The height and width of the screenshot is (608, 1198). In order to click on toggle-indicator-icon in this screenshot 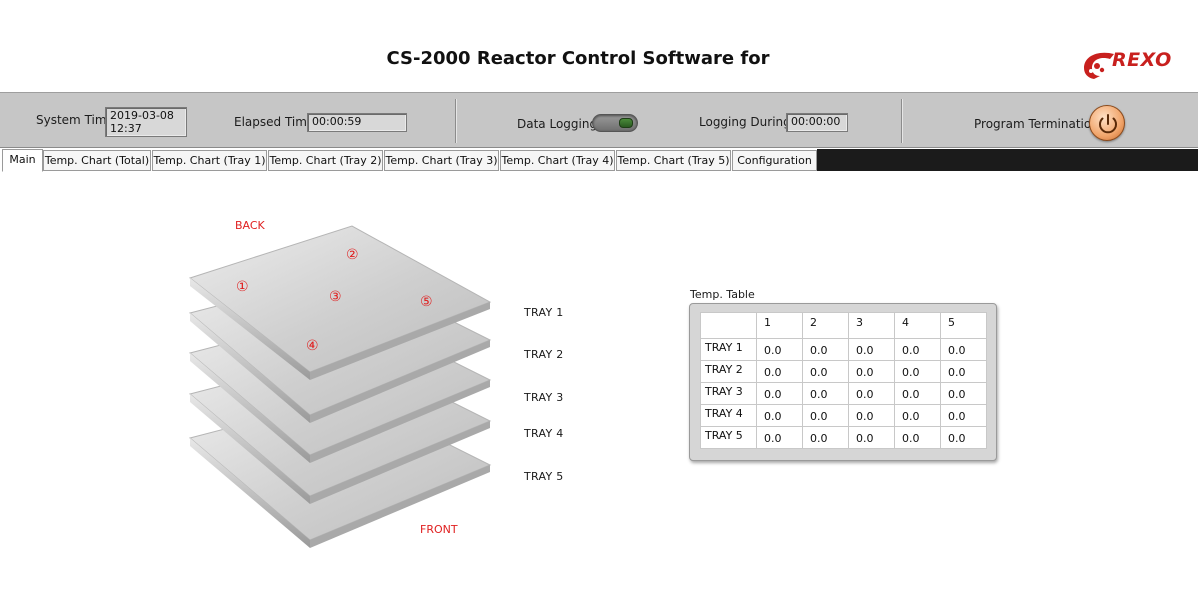, I will do `click(626, 123)`.